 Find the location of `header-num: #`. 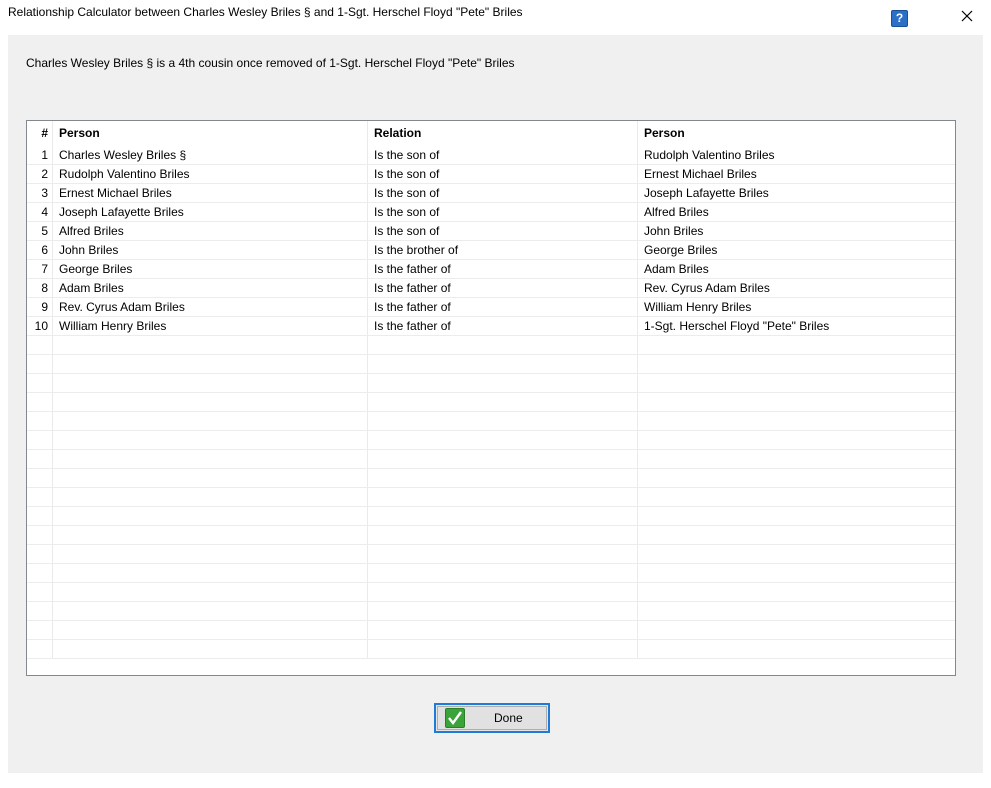

header-num: # is located at coordinates (40, 133).